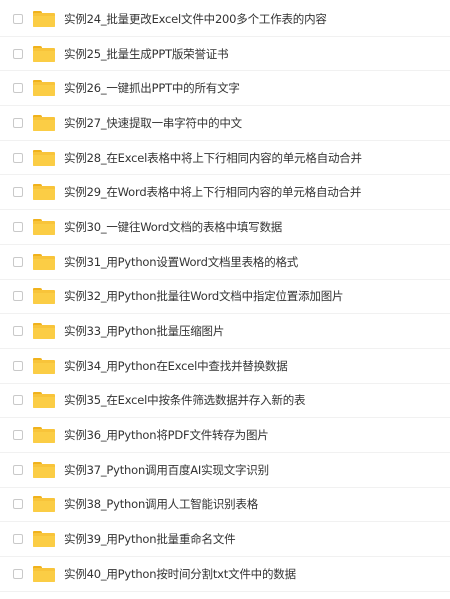 The width and height of the screenshot is (450, 599). Describe the element at coordinates (212, 192) in the screenshot. I see `file-name: 实例29_在Word表格中将上下行相同内容的单元格自动合并` at that location.